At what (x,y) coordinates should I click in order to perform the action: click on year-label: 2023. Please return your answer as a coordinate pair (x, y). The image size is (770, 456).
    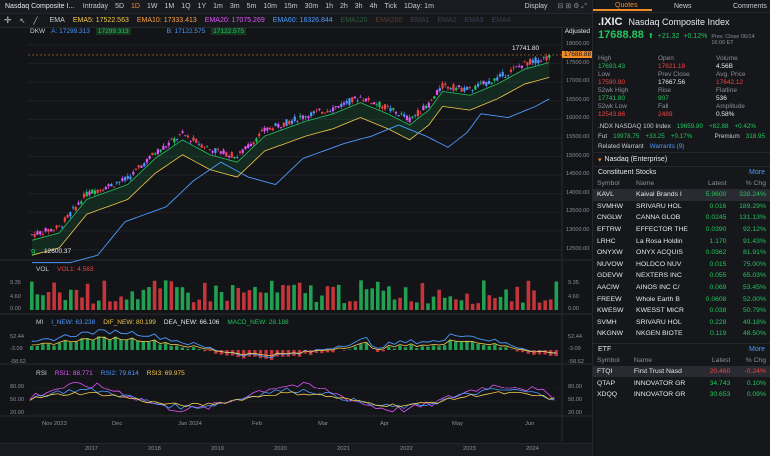
    Looking at the image, I should click on (469, 449).